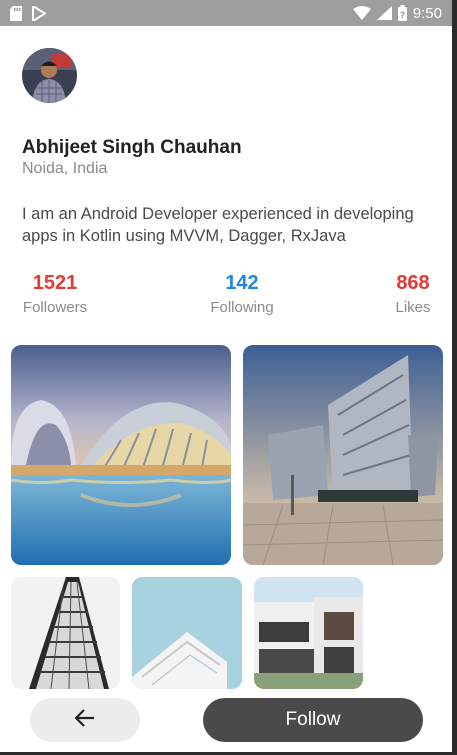  What do you see at coordinates (413, 283) in the screenshot?
I see `likes-count: 868` at bounding box center [413, 283].